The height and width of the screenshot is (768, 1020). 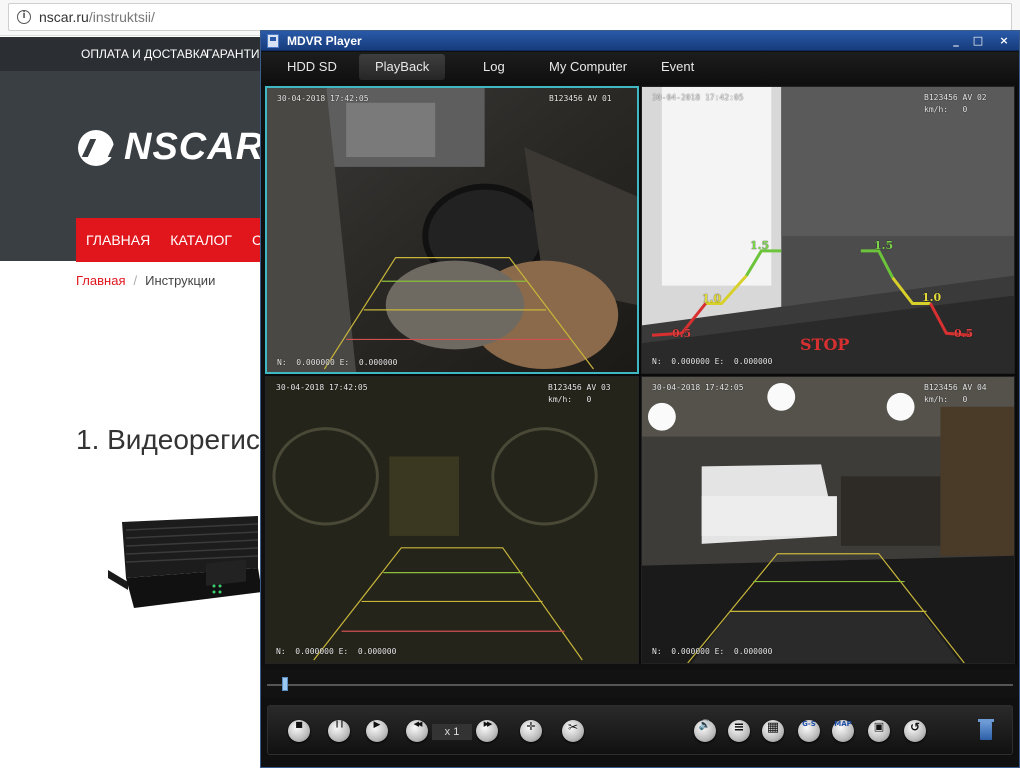 I want to click on stop-button, so click(x=299, y=731).